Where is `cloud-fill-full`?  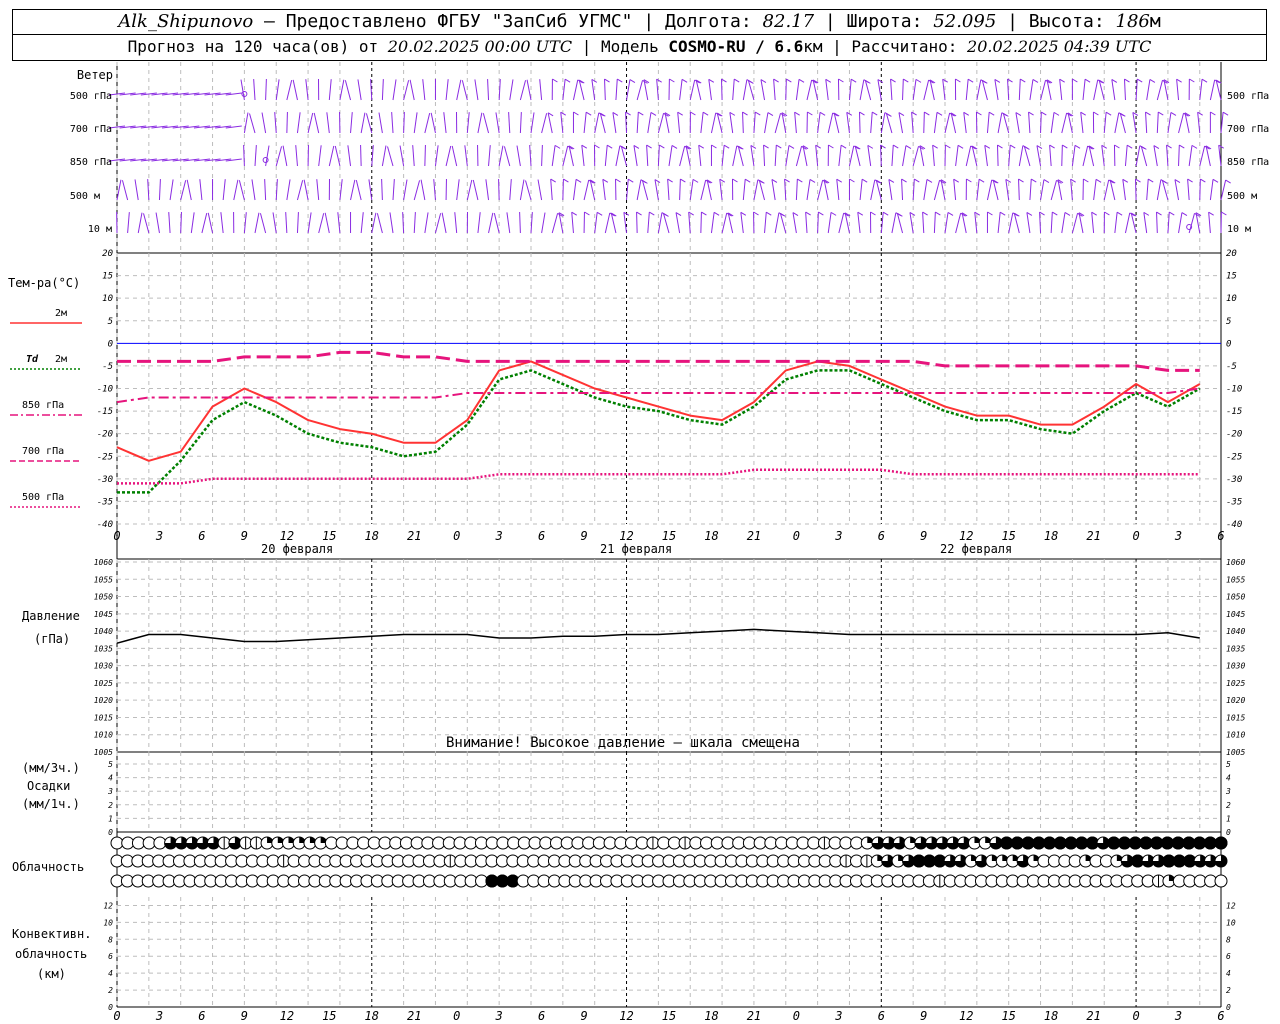
cloud-fill-full is located at coordinates (1200, 843).